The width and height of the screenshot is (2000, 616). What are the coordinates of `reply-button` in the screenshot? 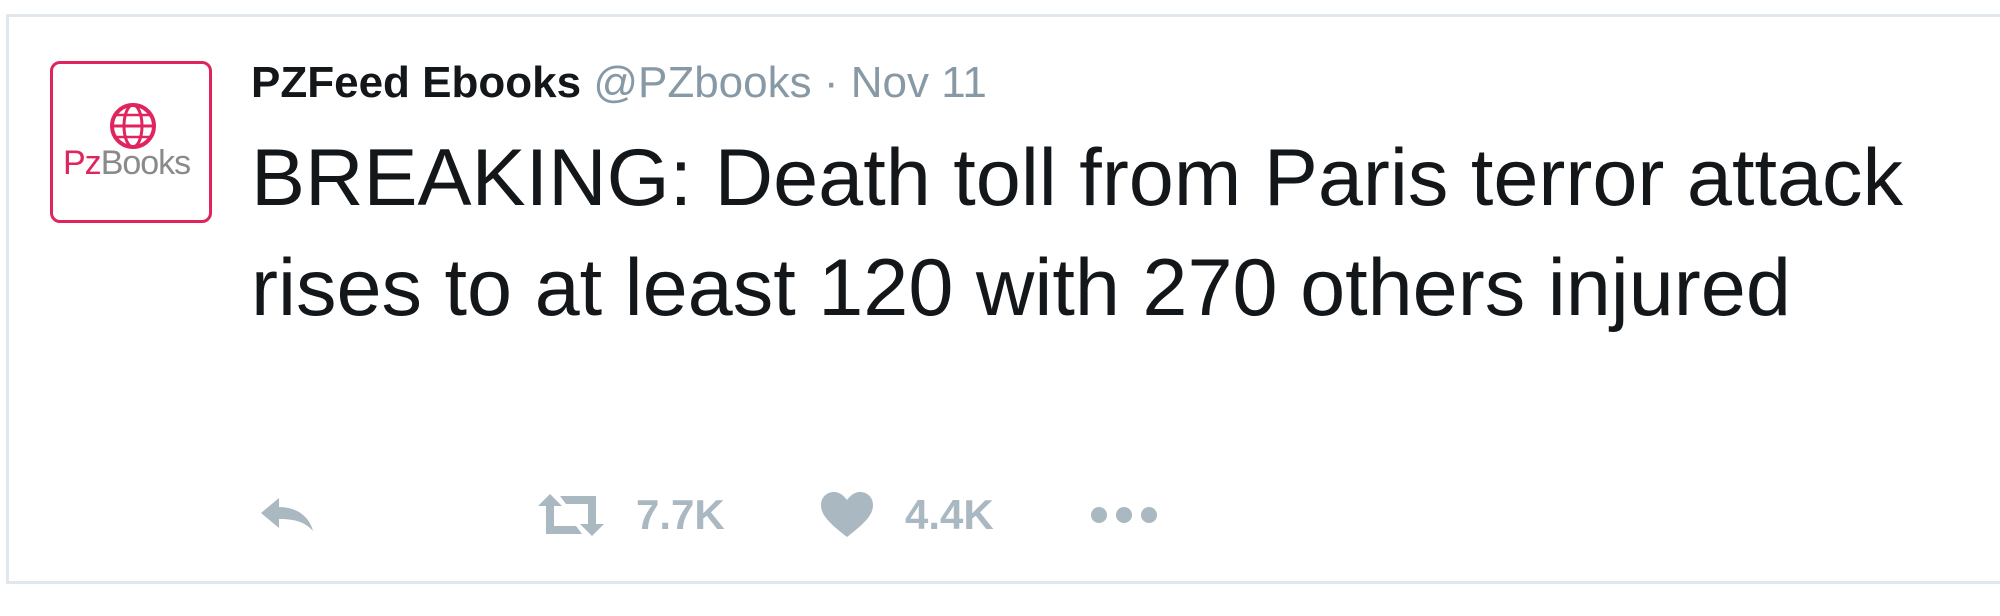 It's located at (288, 515).